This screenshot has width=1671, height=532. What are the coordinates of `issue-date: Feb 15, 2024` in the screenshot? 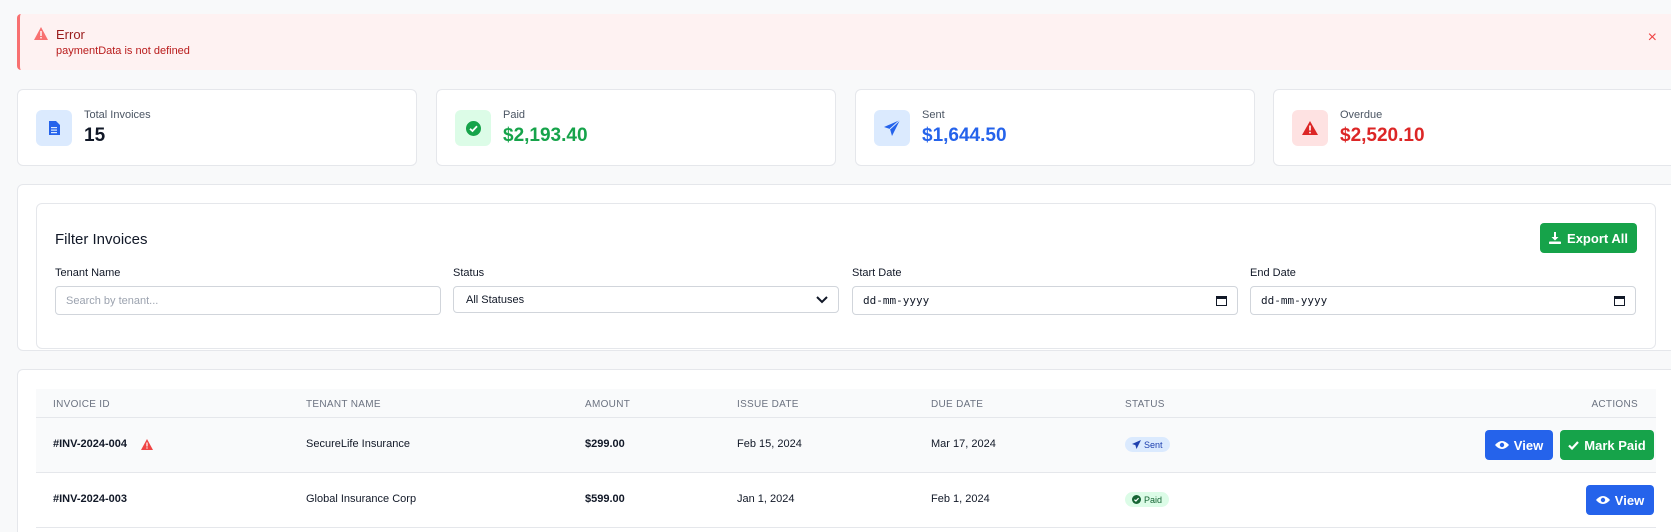 It's located at (769, 444).